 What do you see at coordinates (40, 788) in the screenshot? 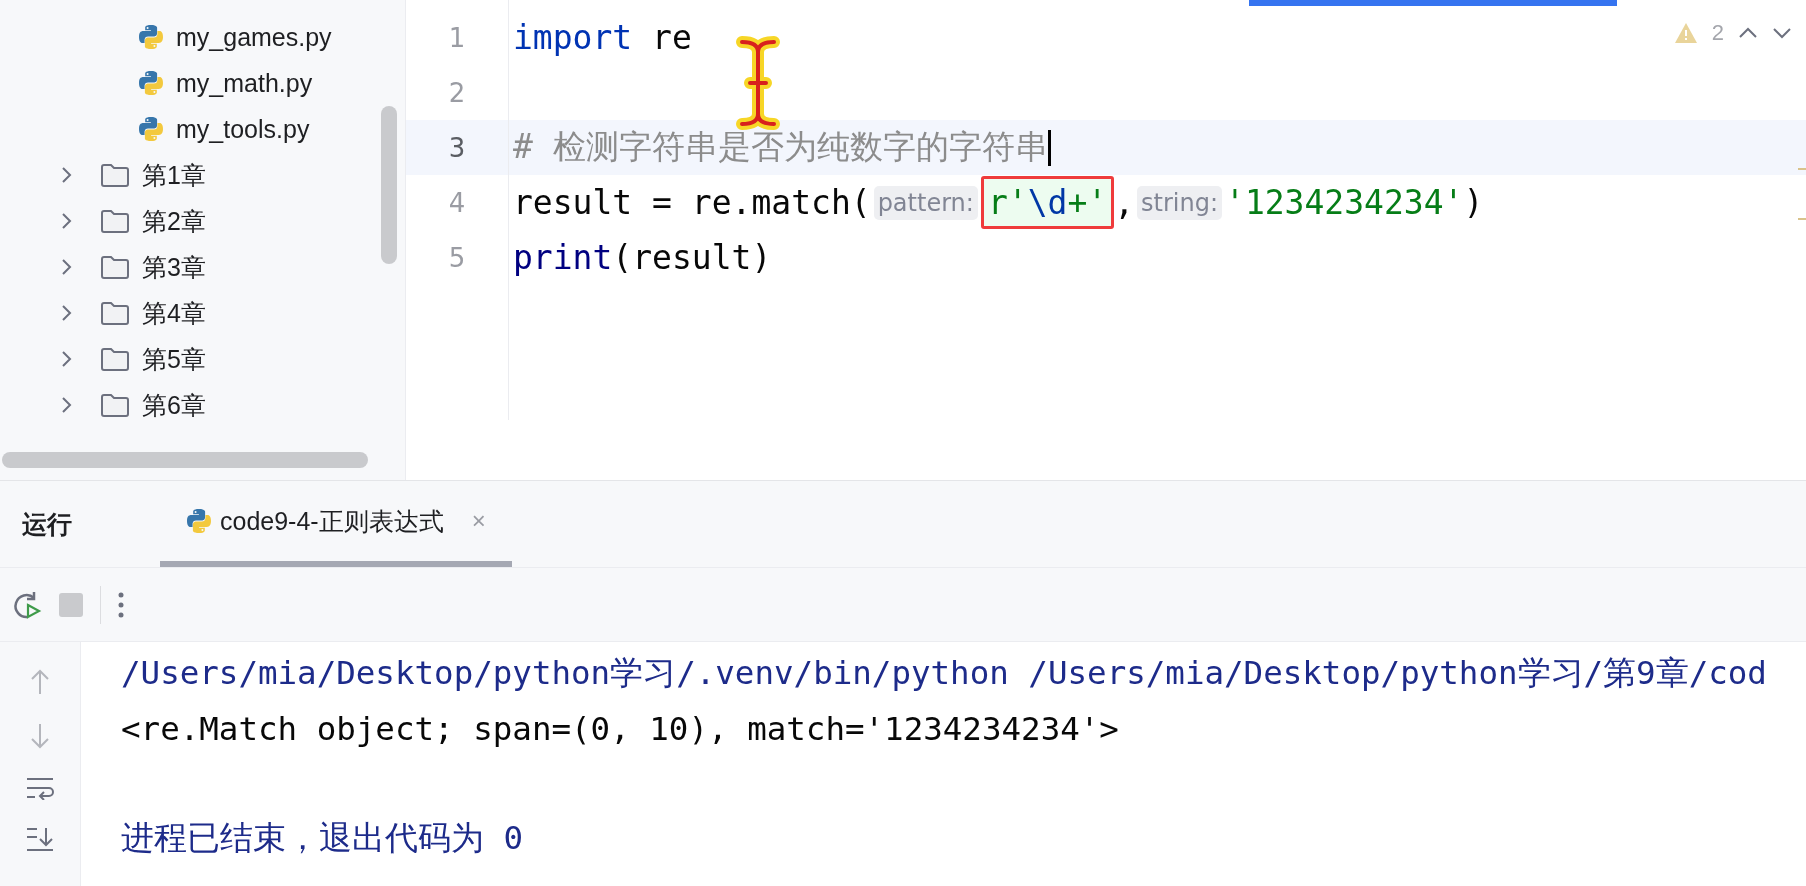
I see `soft-wrap-icon` at bounding box center [40, 788].